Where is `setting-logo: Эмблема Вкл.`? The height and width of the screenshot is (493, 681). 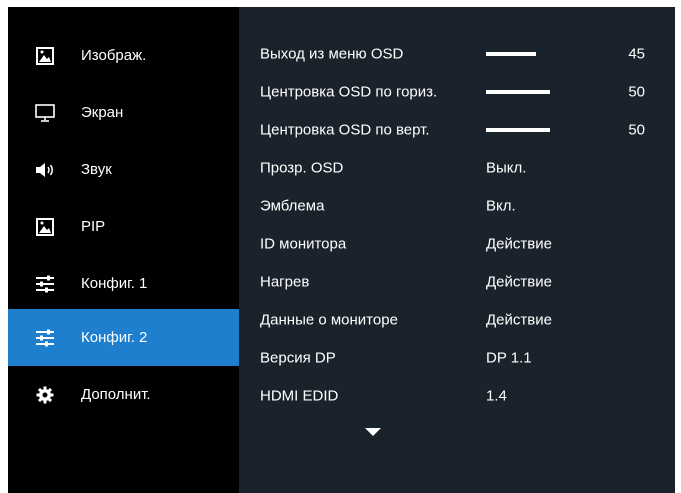
setting-logo: Эмблема Вкл. is located at coordinates (457, 205).